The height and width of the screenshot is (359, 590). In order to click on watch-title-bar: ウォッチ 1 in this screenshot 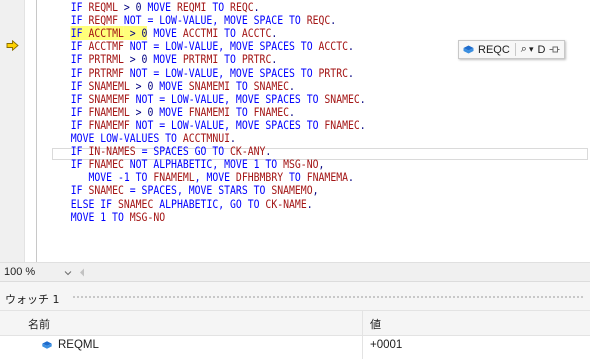, I will do `click(295, 296)`.